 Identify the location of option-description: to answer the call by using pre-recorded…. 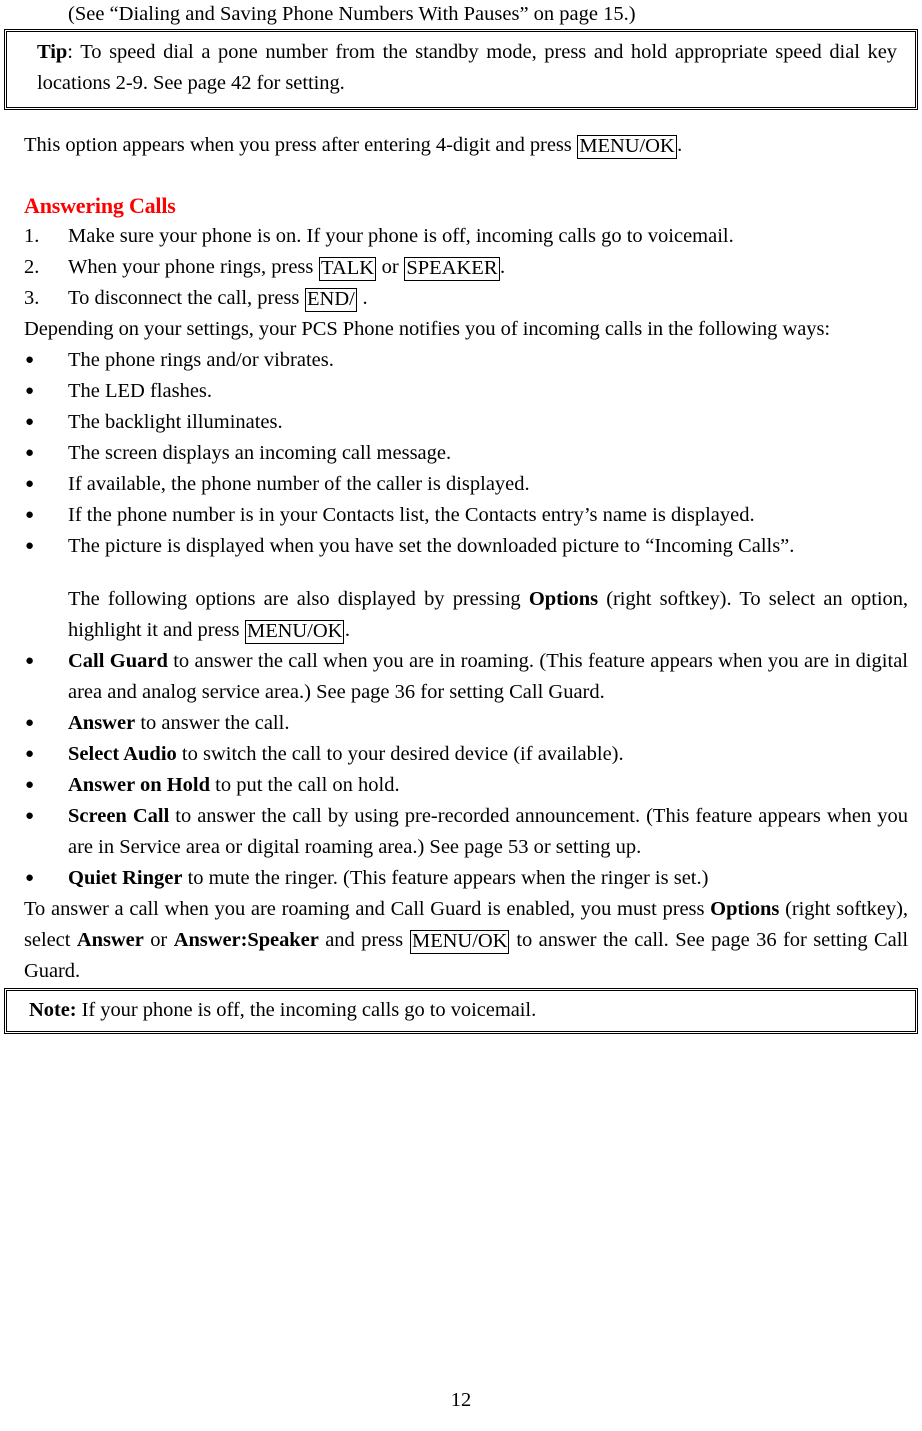
(488, 831).